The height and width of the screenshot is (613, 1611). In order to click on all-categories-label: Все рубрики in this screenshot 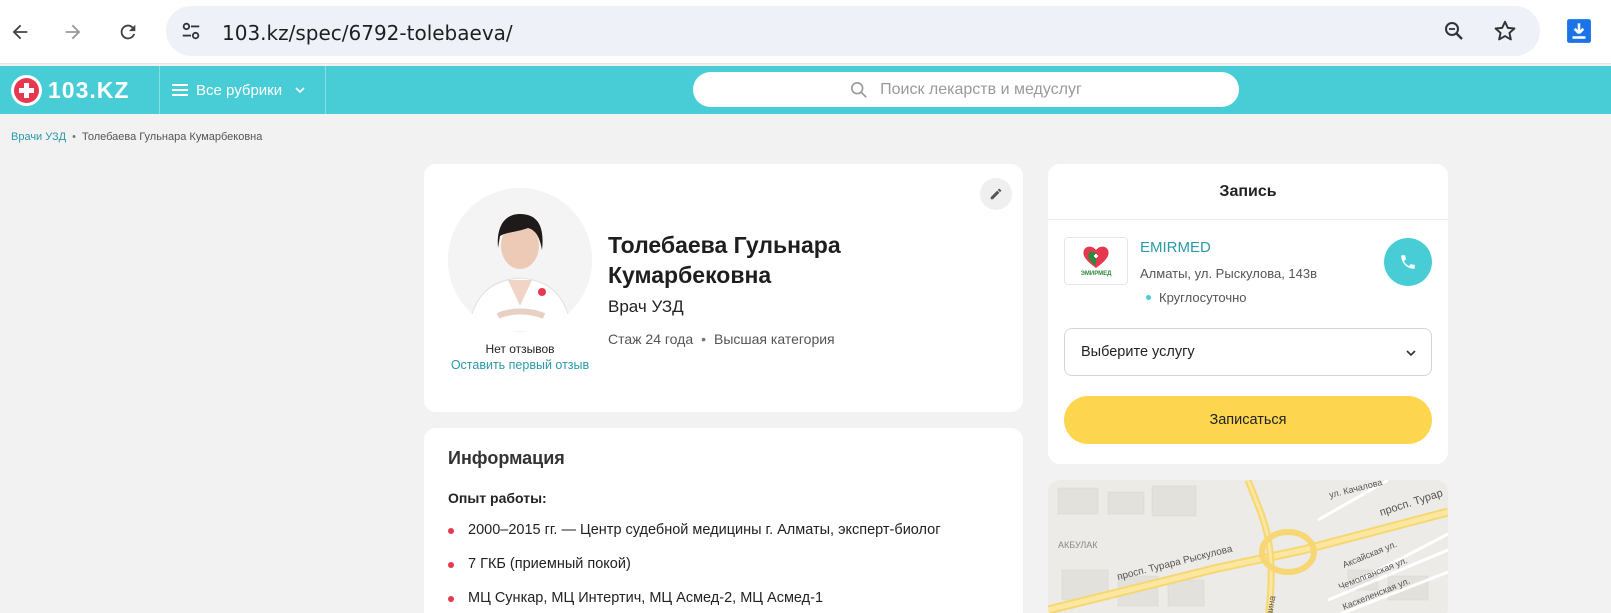, I will do `click(239, 90)`.